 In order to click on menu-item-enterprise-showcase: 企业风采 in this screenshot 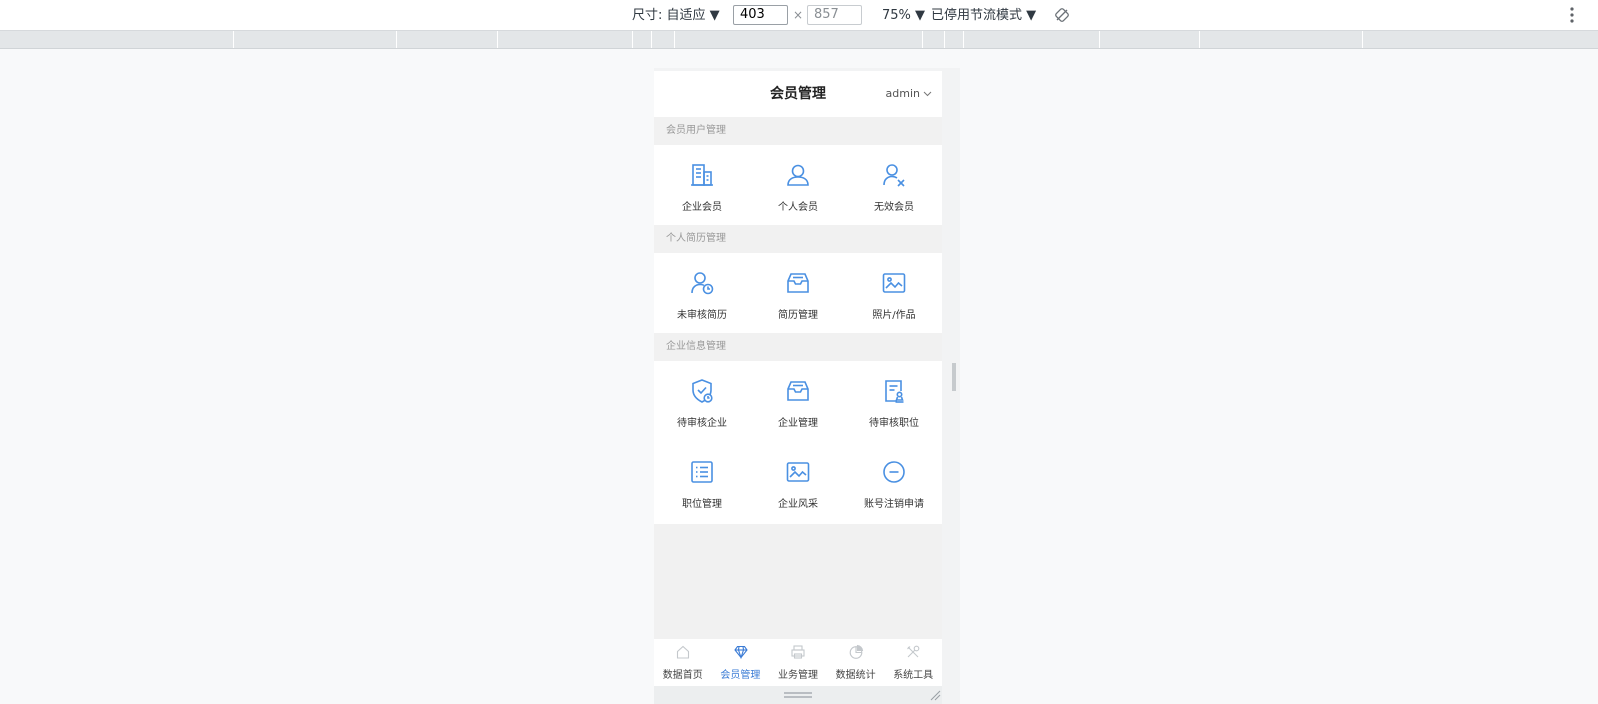, I will do `click(798, 483)`.